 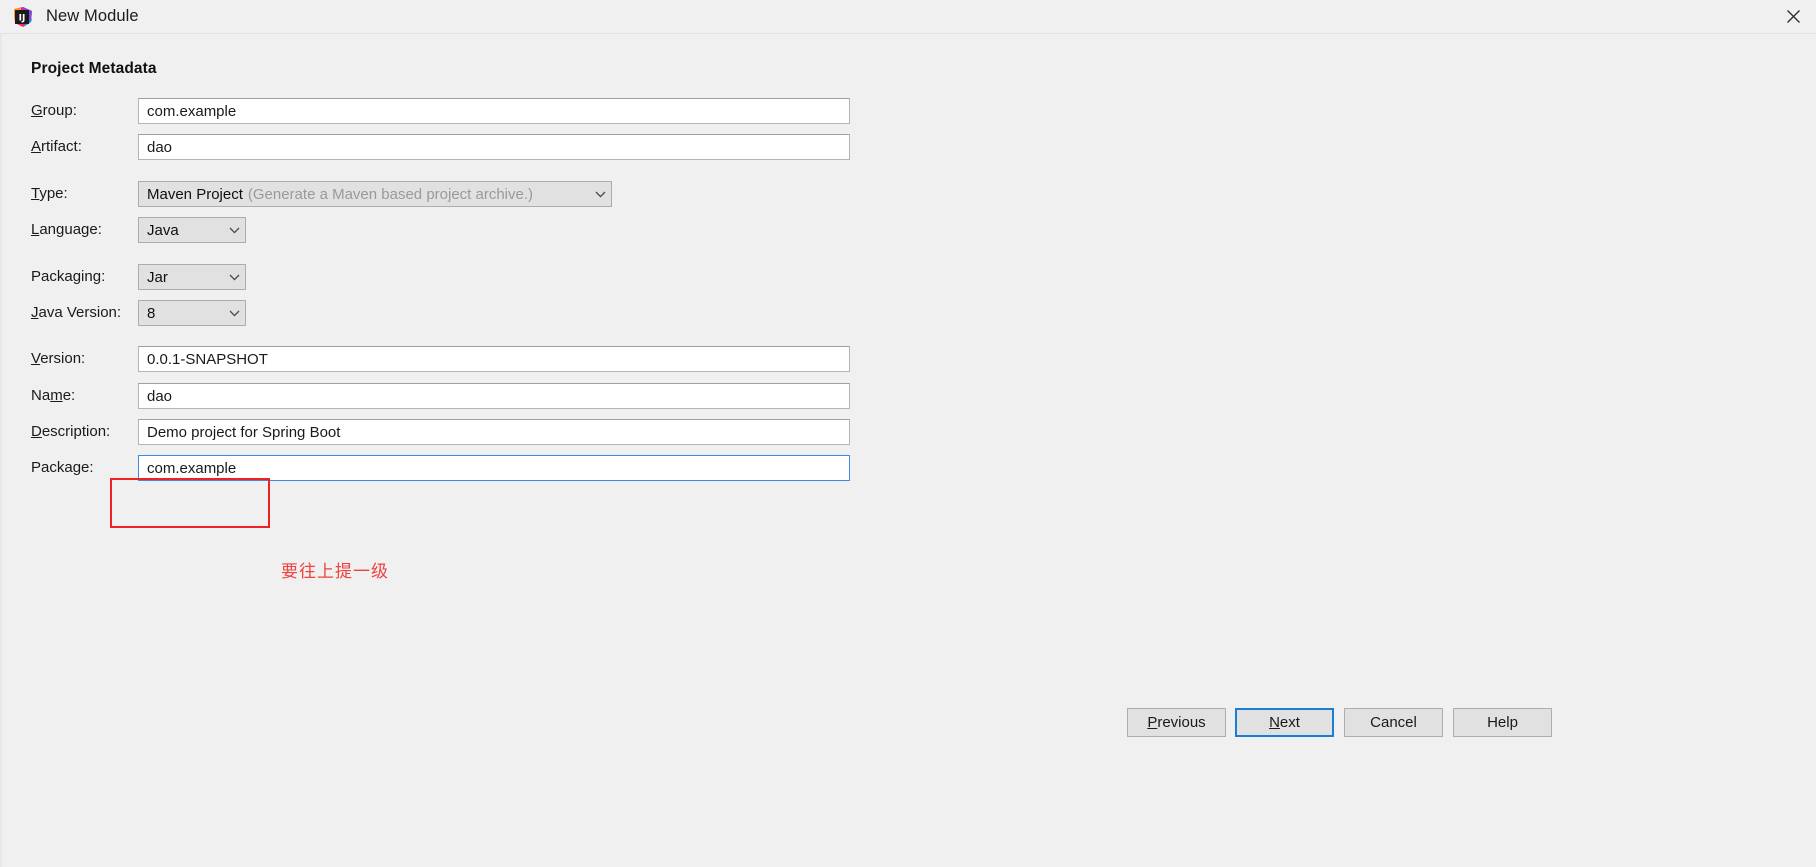 I want to click on group-label: Group:, so click(x=54, y=110).